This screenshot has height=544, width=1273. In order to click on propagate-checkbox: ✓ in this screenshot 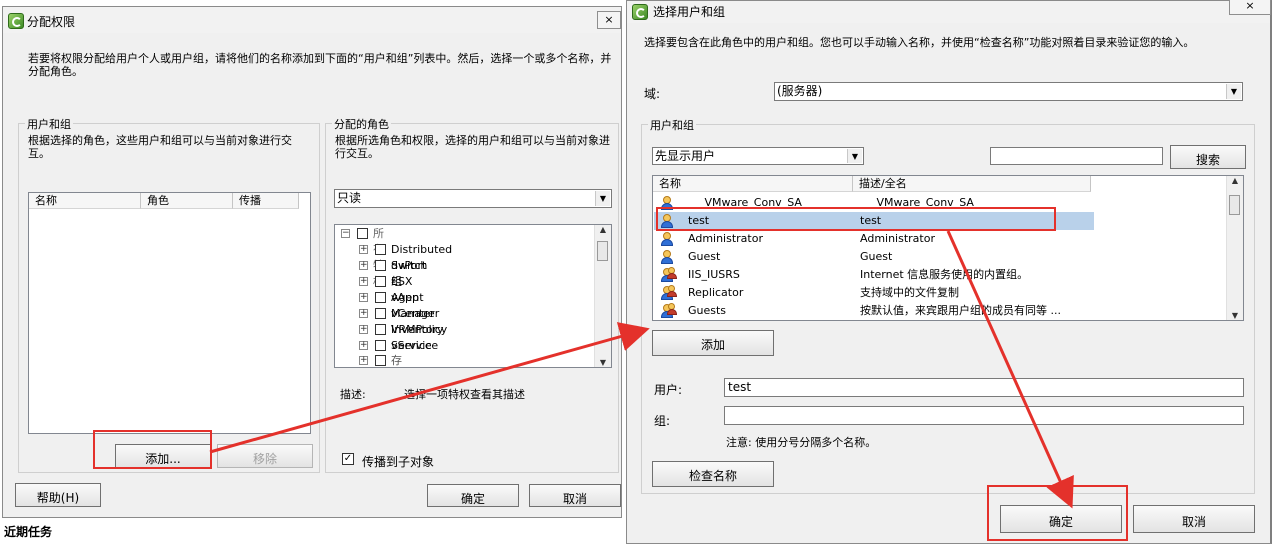, I will do `click(348, 459)`.